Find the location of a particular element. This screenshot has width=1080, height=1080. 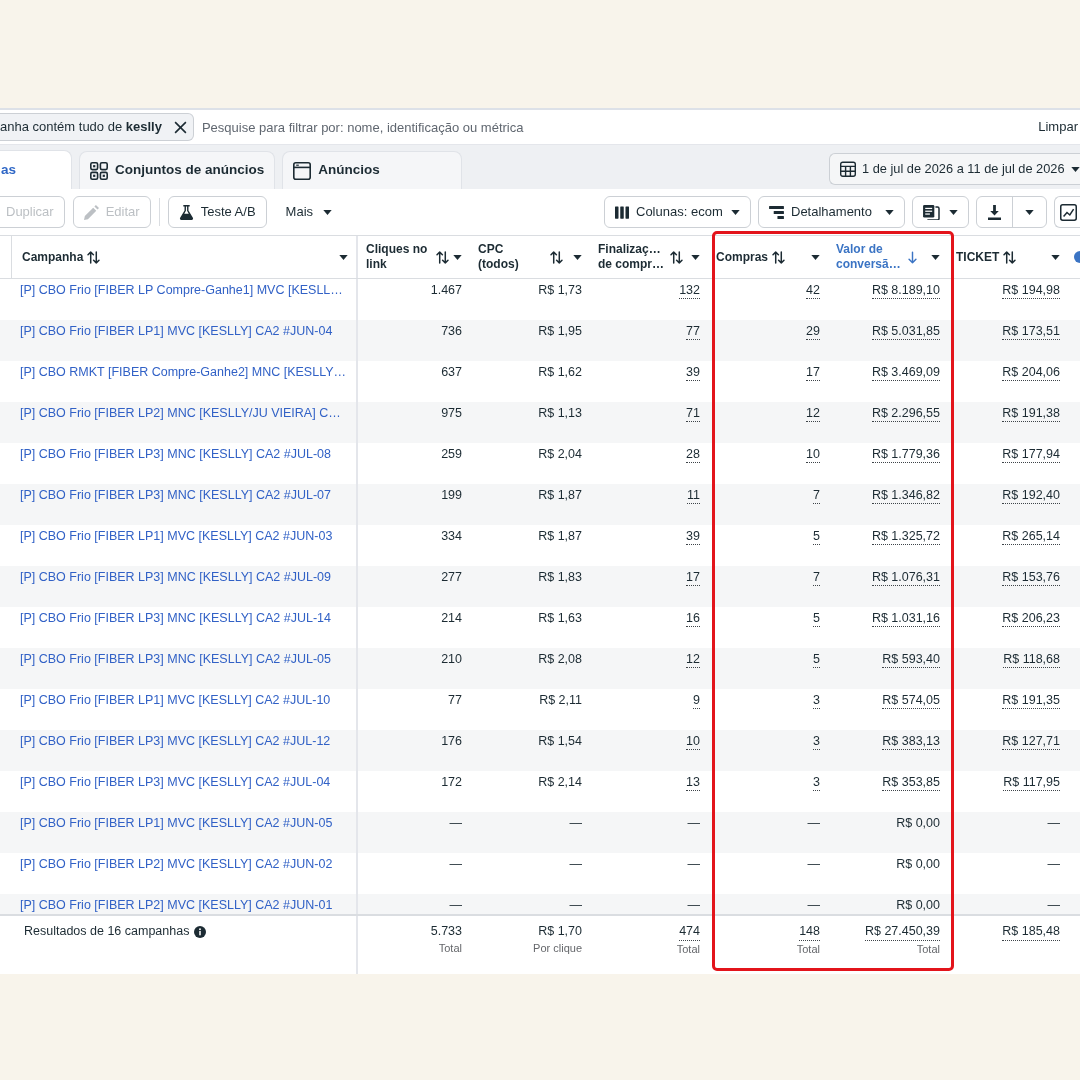

campaign-link: [P] CBO Frio [FIBER LP2] MVC [KESLLY] CA2 #JUN-01 is located at coordinates (176, 905).